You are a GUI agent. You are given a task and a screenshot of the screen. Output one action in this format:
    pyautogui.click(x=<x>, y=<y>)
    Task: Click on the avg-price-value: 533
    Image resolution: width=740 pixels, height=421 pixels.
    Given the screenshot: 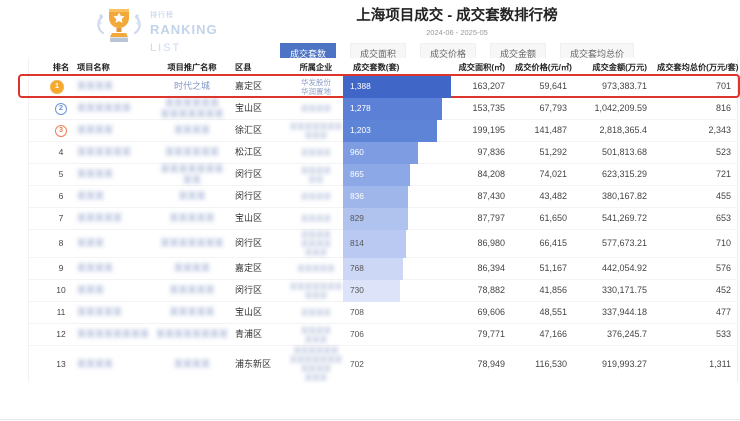 What is the action you would take?
    pyautogui.click(x=723, y=334)
    